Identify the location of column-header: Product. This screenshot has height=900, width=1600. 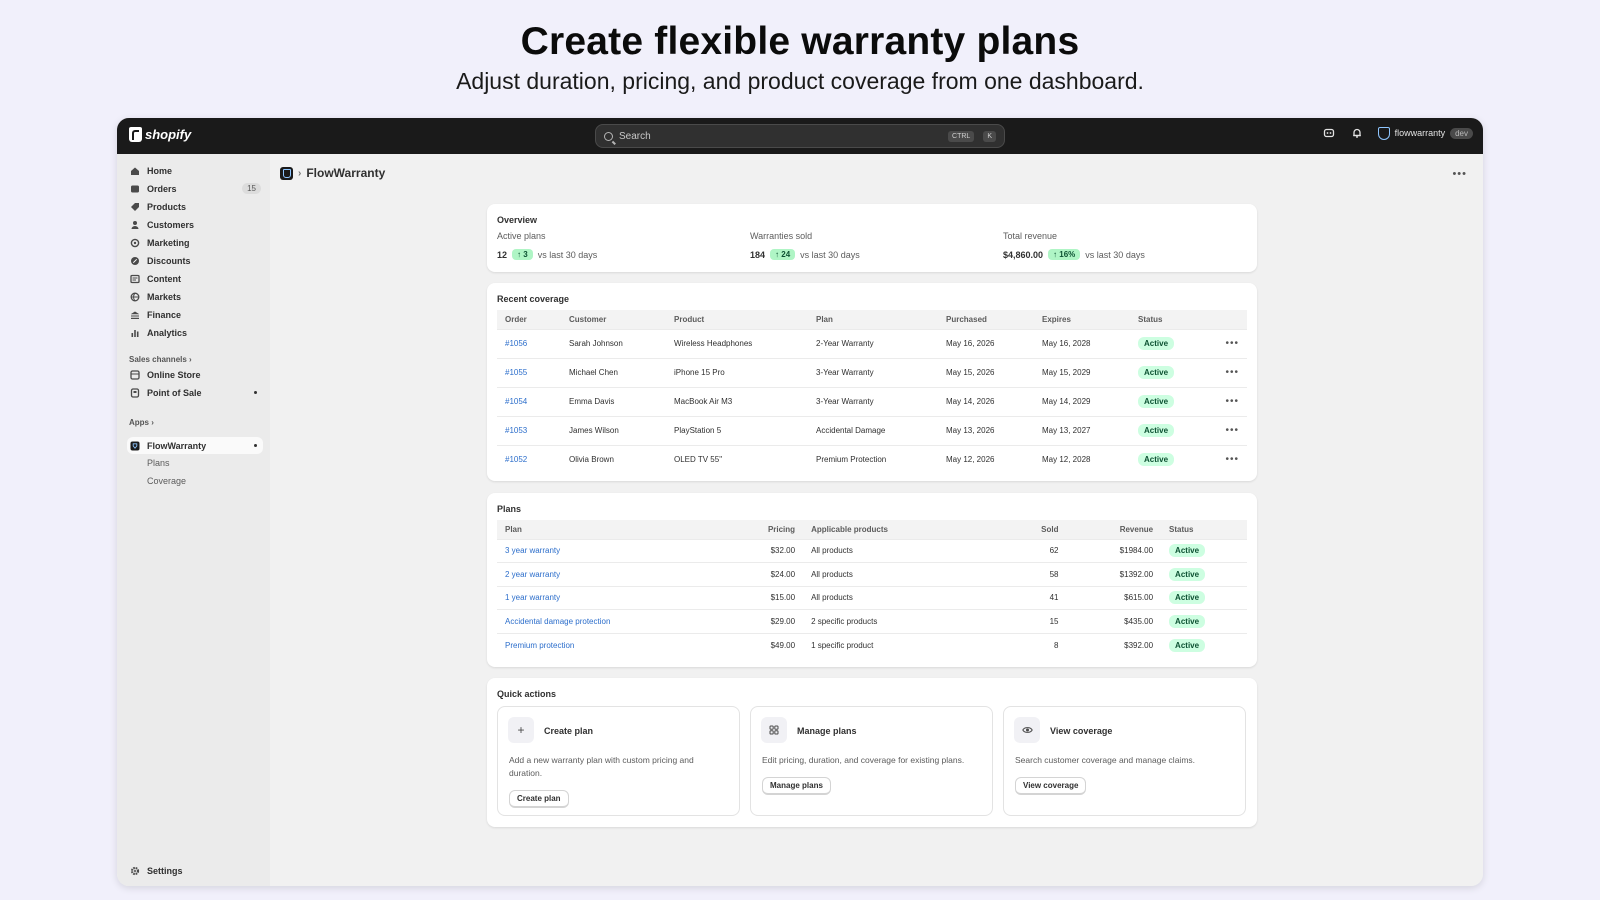
(737, 319).